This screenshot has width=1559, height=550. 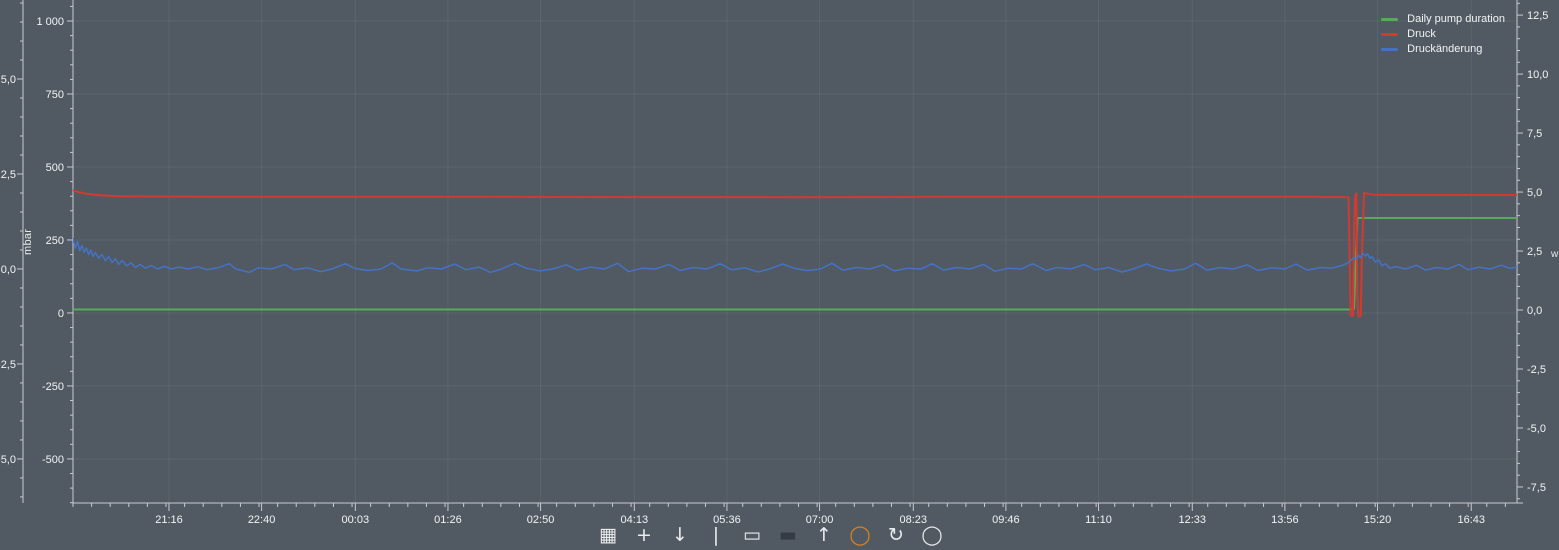 I want to click on x-tick-label: 09:46, so click(x=1006, y=520).